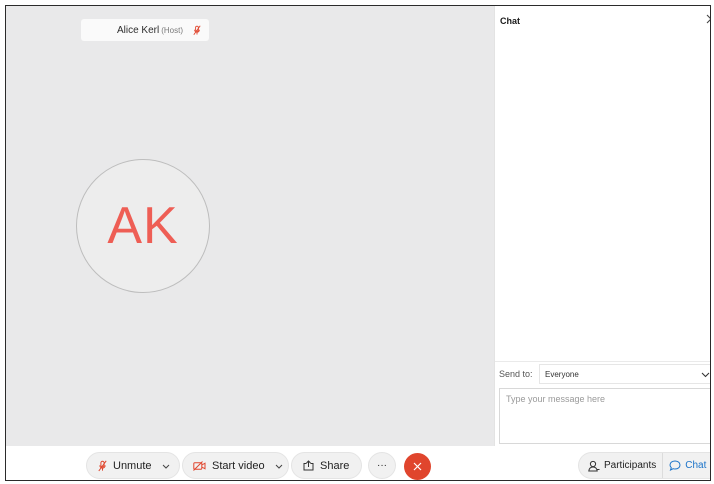 This screenshot has height=484, width=714. I want to click on participant-avatar: AK, so click(143, 226).